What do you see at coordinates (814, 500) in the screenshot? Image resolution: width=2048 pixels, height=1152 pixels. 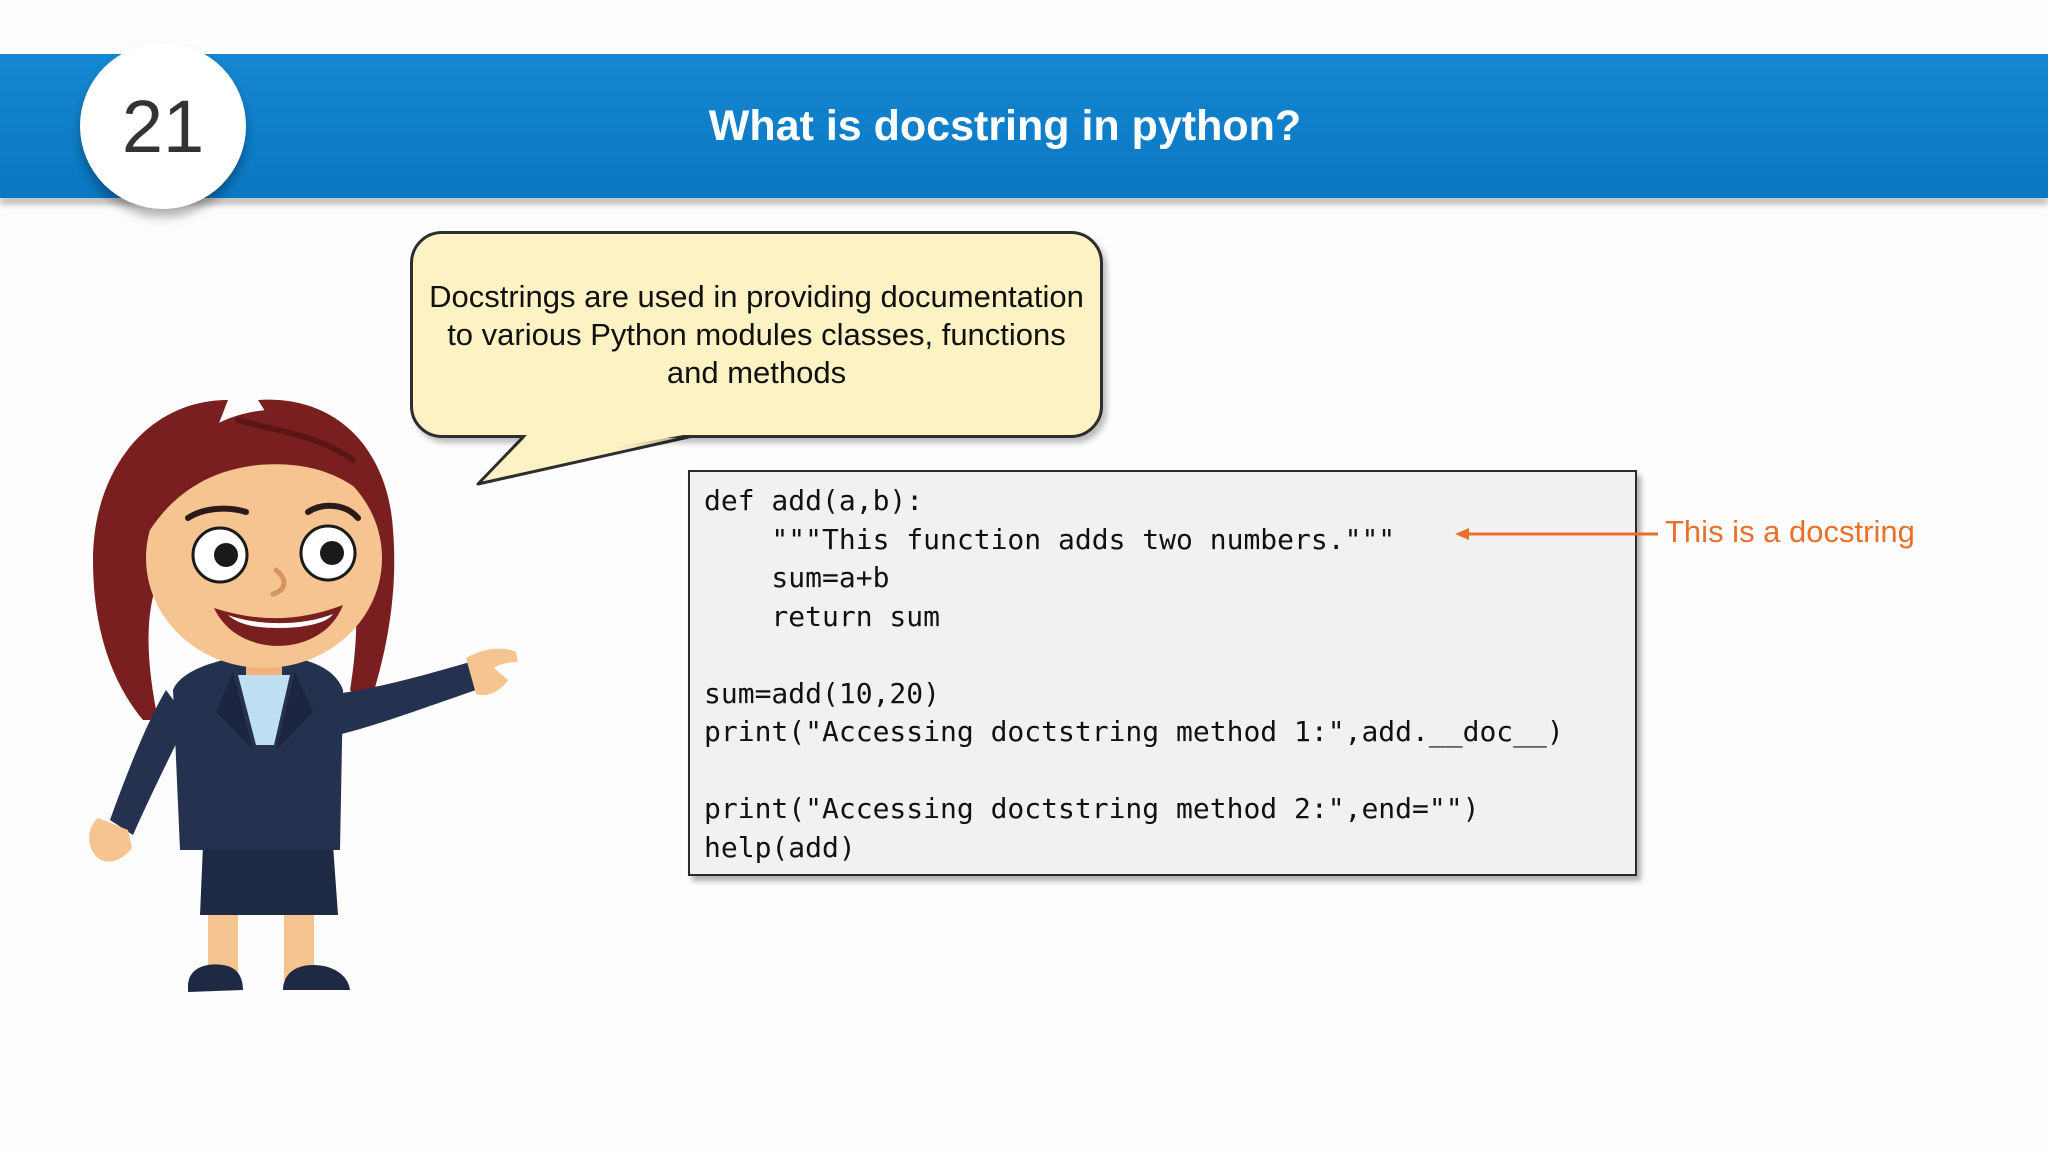 I see `code-line: def add(a,b):` at bounding box center [814, 500].